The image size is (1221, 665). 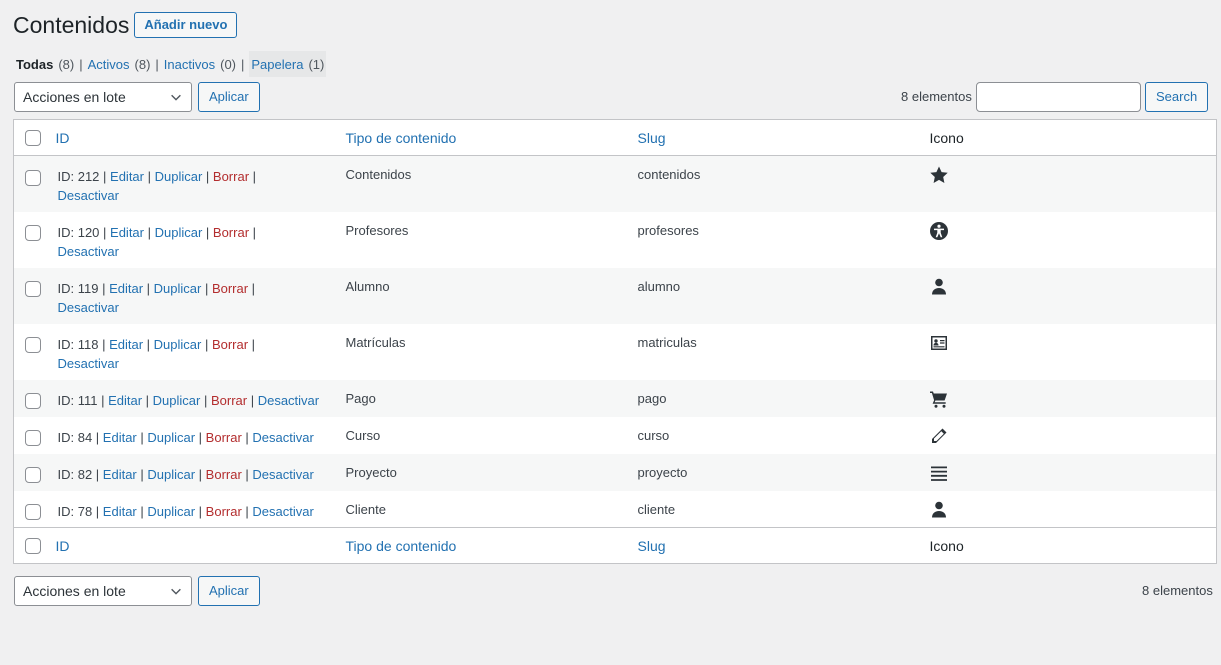 I want to click on bulk-actions-value: Acciones en lote, so click(x=74, y=591).